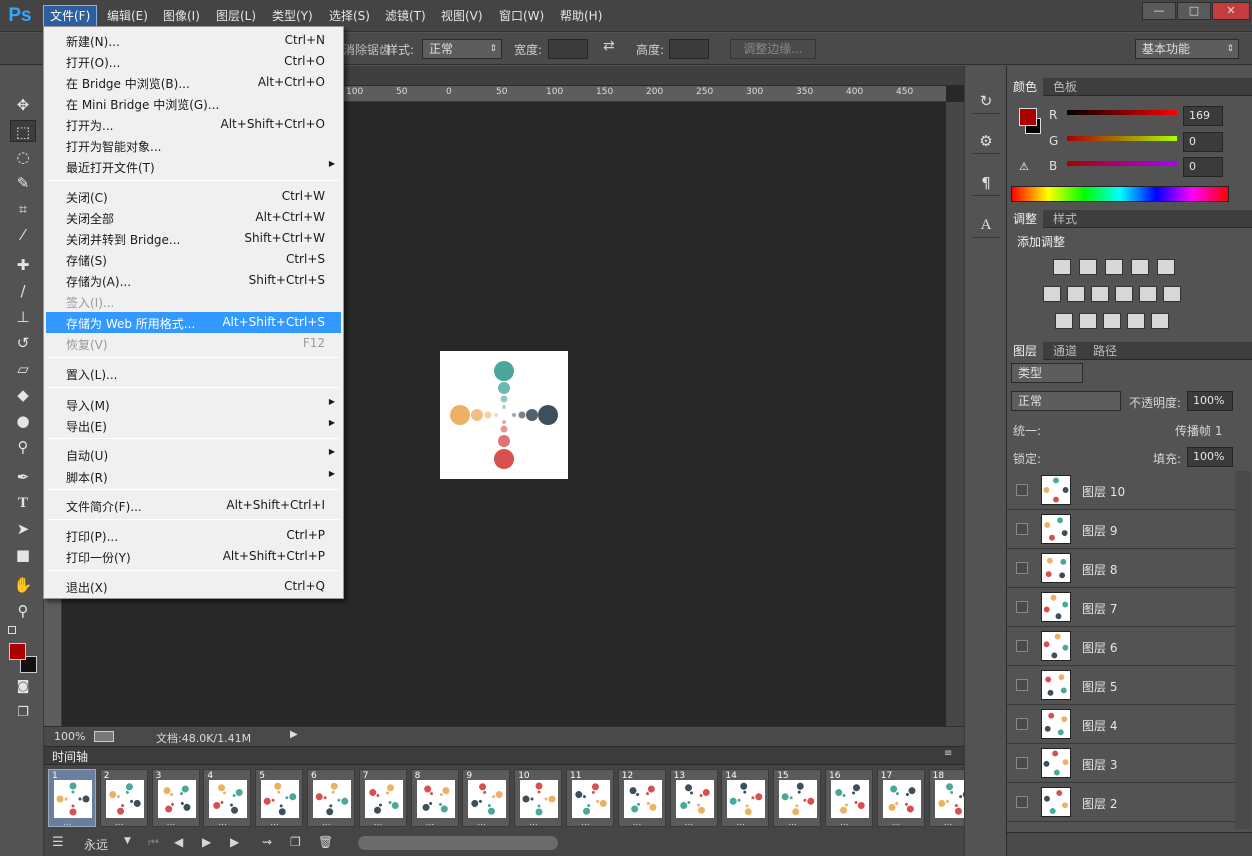  What do you see at coordinates (1121, 763) in the screenshot?
I see `layer-row: 图层 3` at bounding box center [1121, 763].